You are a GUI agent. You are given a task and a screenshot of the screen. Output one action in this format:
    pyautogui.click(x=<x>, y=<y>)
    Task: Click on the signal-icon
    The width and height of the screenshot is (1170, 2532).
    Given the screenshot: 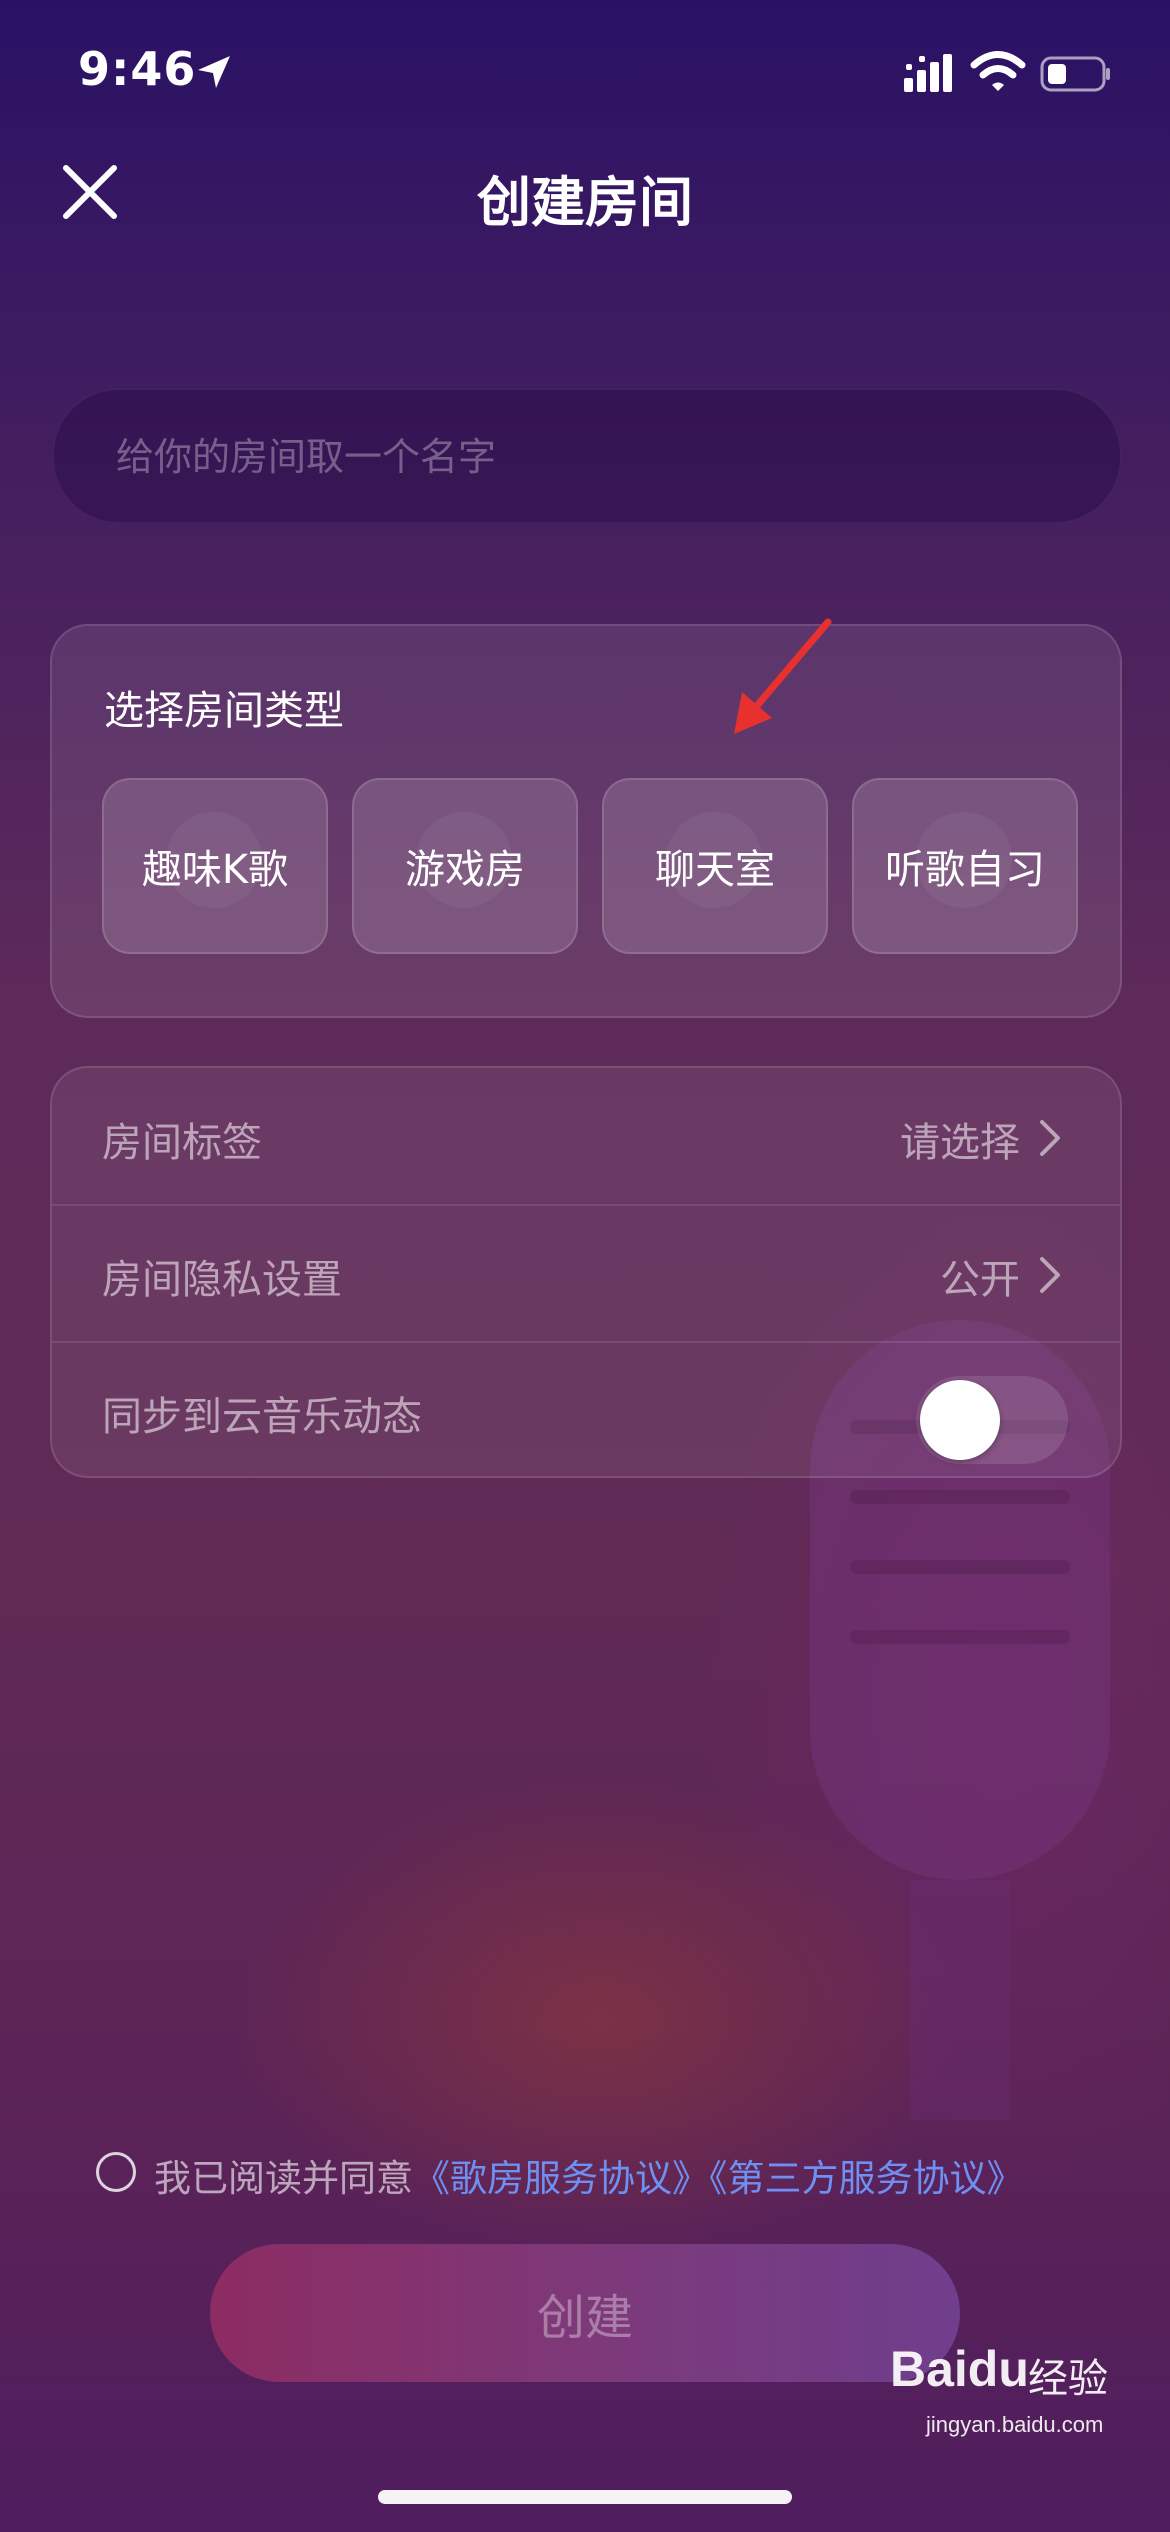 What is the action you would take?
    pyautogui.click(x=928, y=73)
    